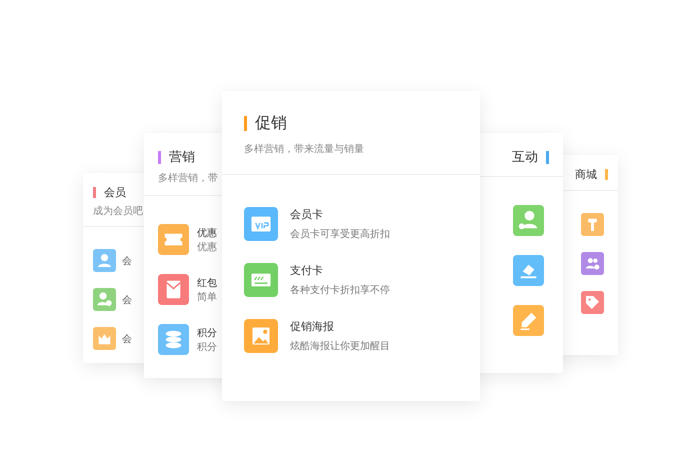  Describe the element at coordinates (173, 339) in the screenshot. I see `coin-stack-icon` at that location.